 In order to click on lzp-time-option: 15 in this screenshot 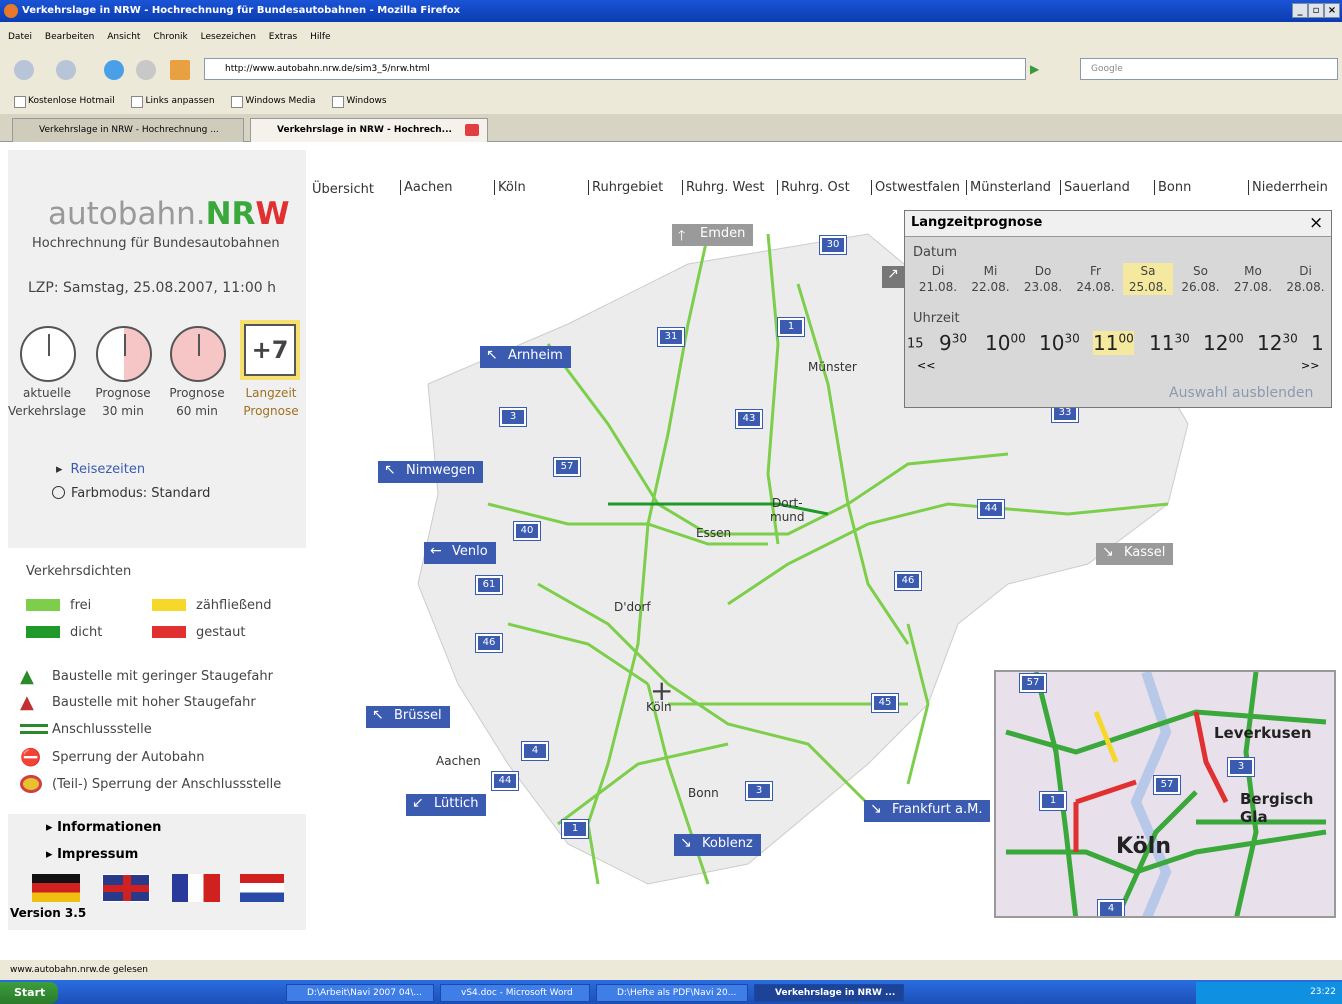, I will do `click(915, 341)`.